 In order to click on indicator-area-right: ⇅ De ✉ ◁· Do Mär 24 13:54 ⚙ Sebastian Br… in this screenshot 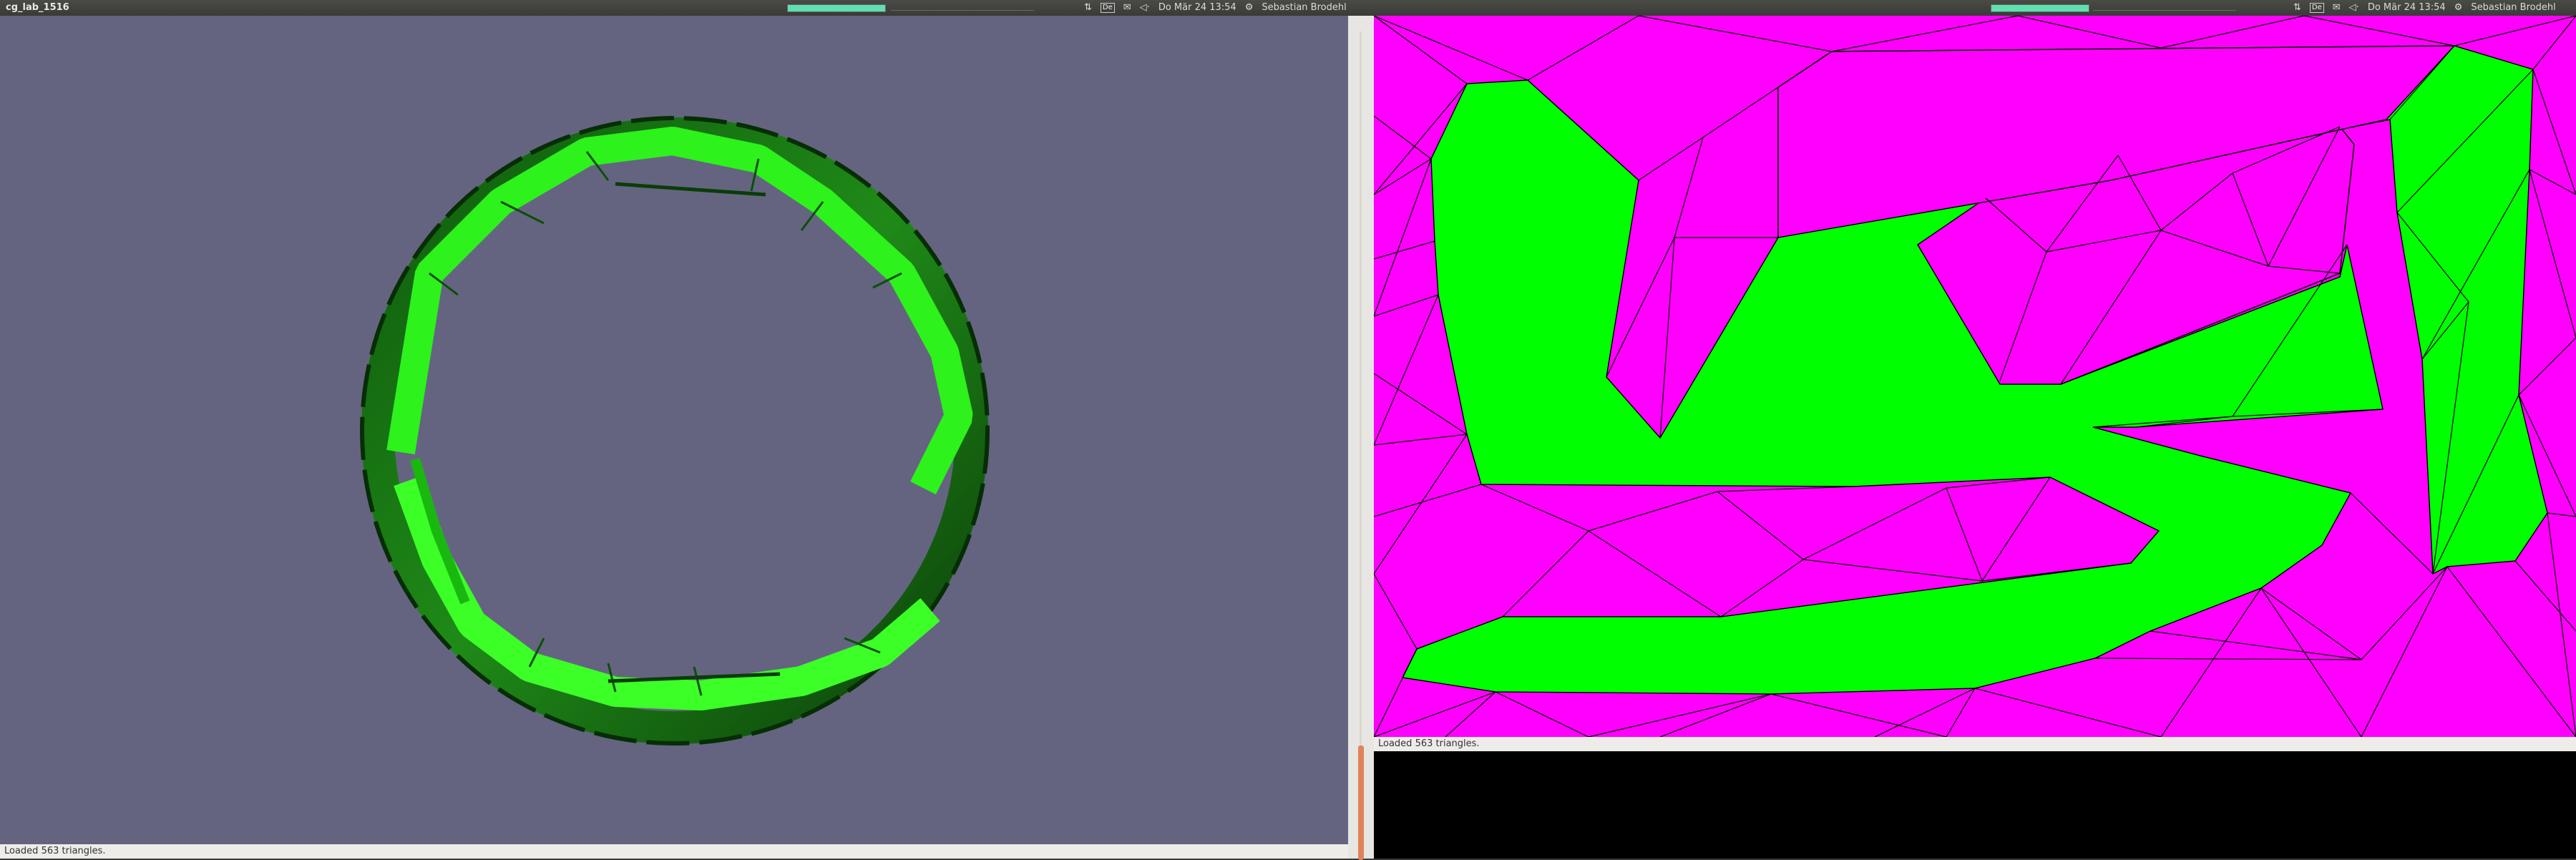, I will do `click(2424, 8)`.